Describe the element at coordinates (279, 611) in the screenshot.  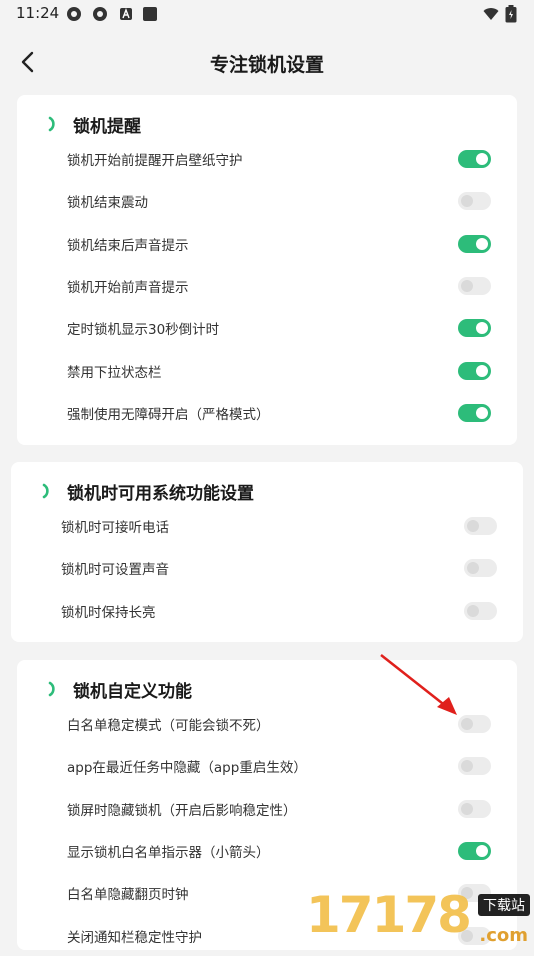
I see `setting-row: 锁机时保持长亮` at that location.